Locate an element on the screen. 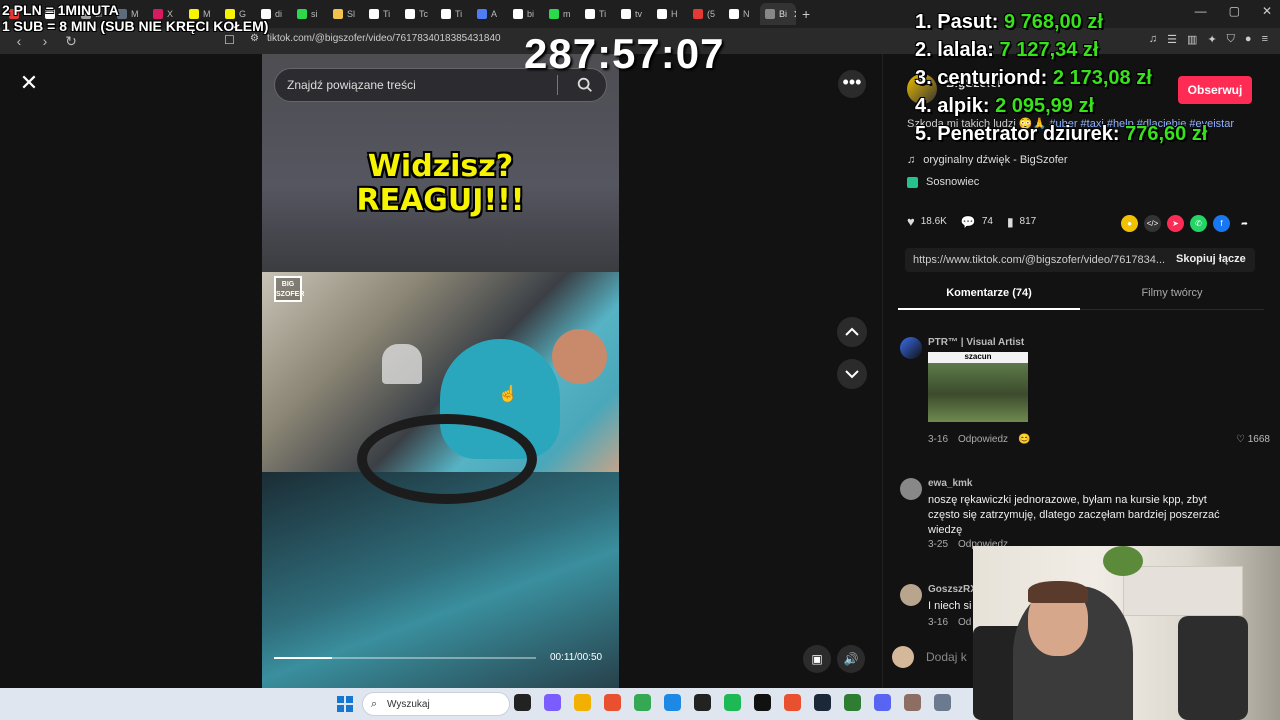  mini-player-button: ▣ is located at coordinates (817, 659).